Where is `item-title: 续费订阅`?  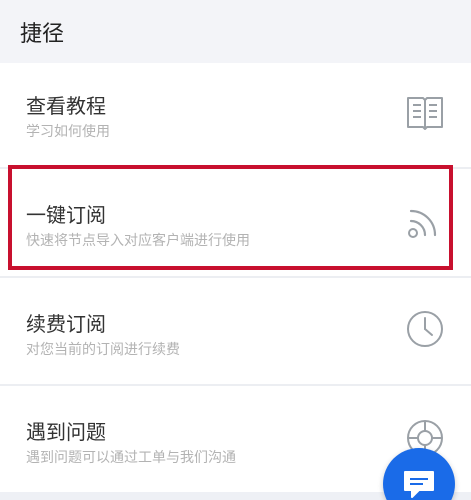
item-title: 续费订阅 is located at coordinates (66, 324).